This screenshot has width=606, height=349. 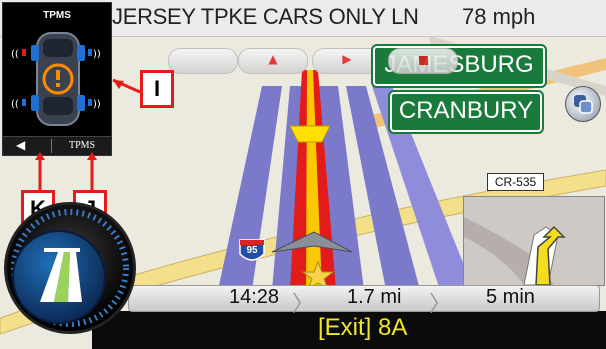 I want to click on exit-instruction: [Exit] 8A, so click(x=363, y=327).